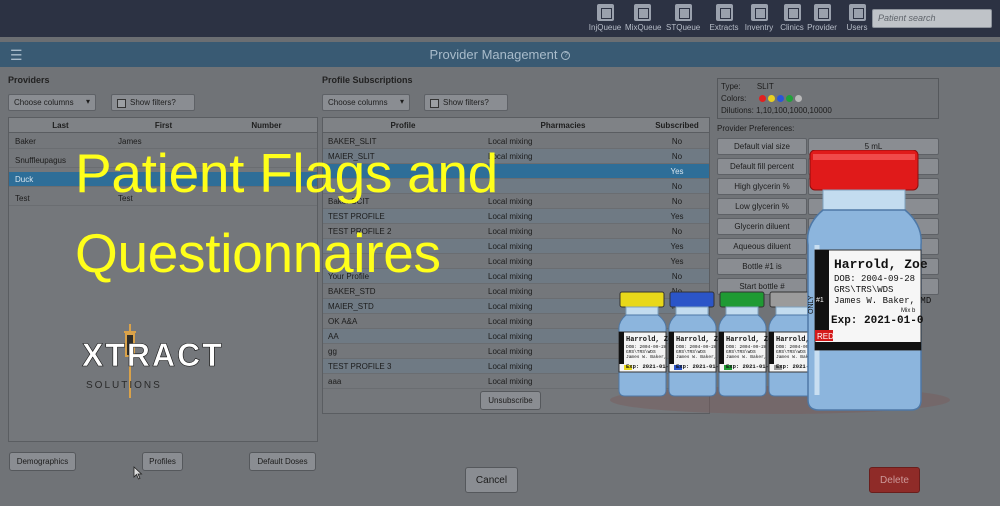  I want to click on providers-heading: Providers, so click(29, 80).